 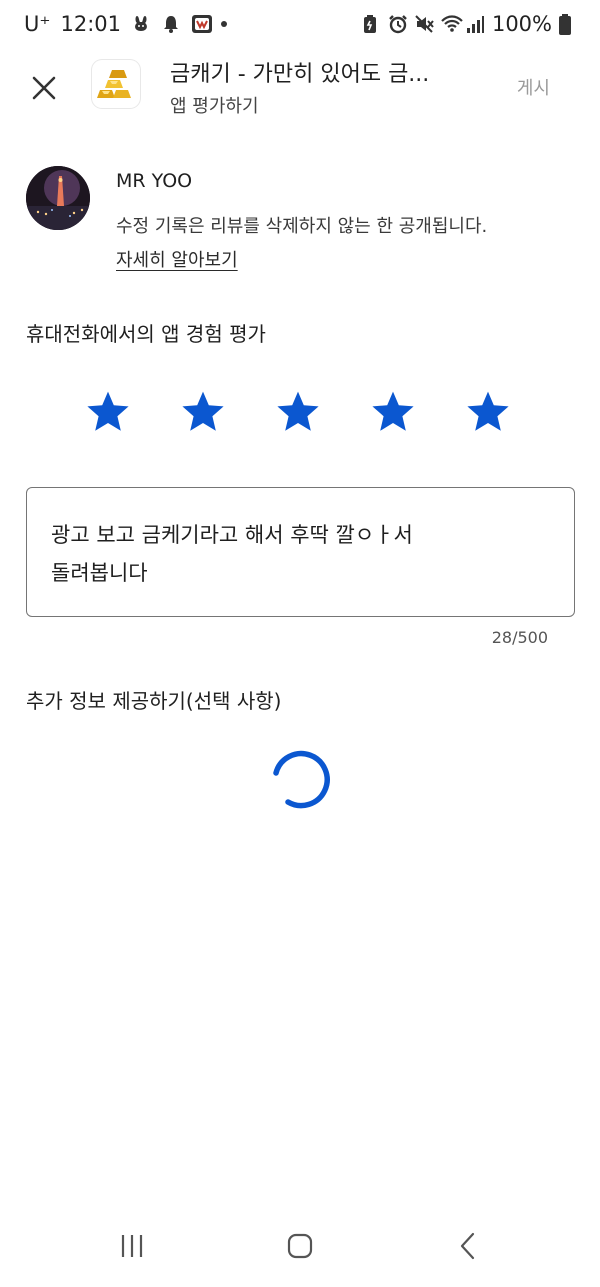 What do you see at coordinates (533, 87) in the screenshot?
I see `post-button: 게시` at bounding box center [533, 87].